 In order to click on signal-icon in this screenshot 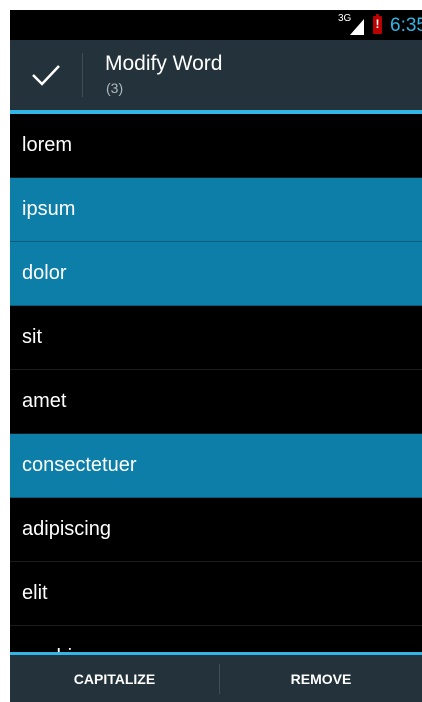, I will do `click(357, 27)`.